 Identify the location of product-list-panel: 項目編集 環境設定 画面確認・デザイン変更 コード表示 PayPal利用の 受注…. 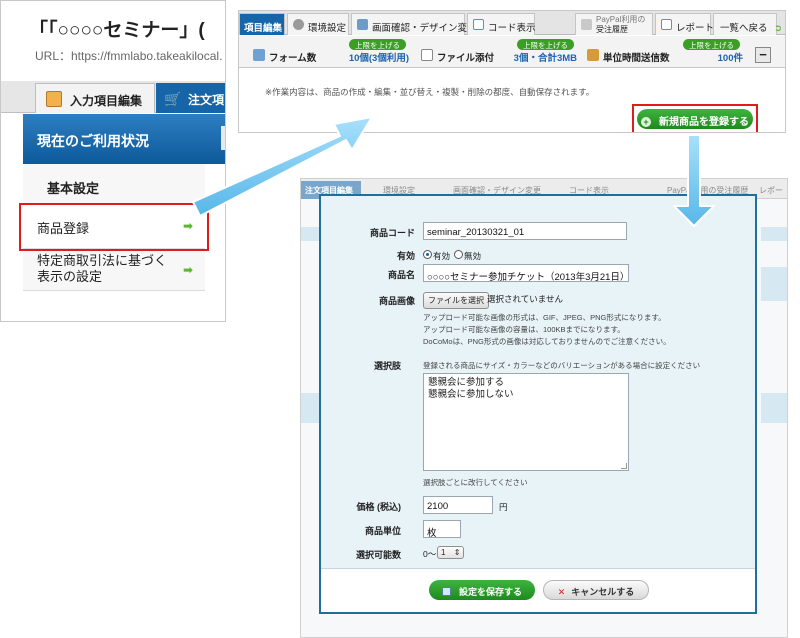
(512, 71).